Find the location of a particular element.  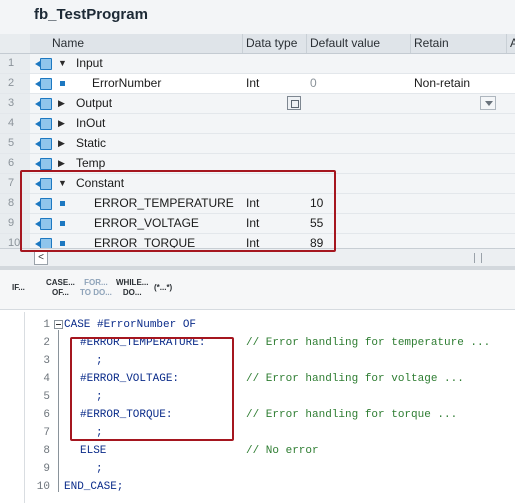

line-number: 6 is located at coordinates (46, 415).